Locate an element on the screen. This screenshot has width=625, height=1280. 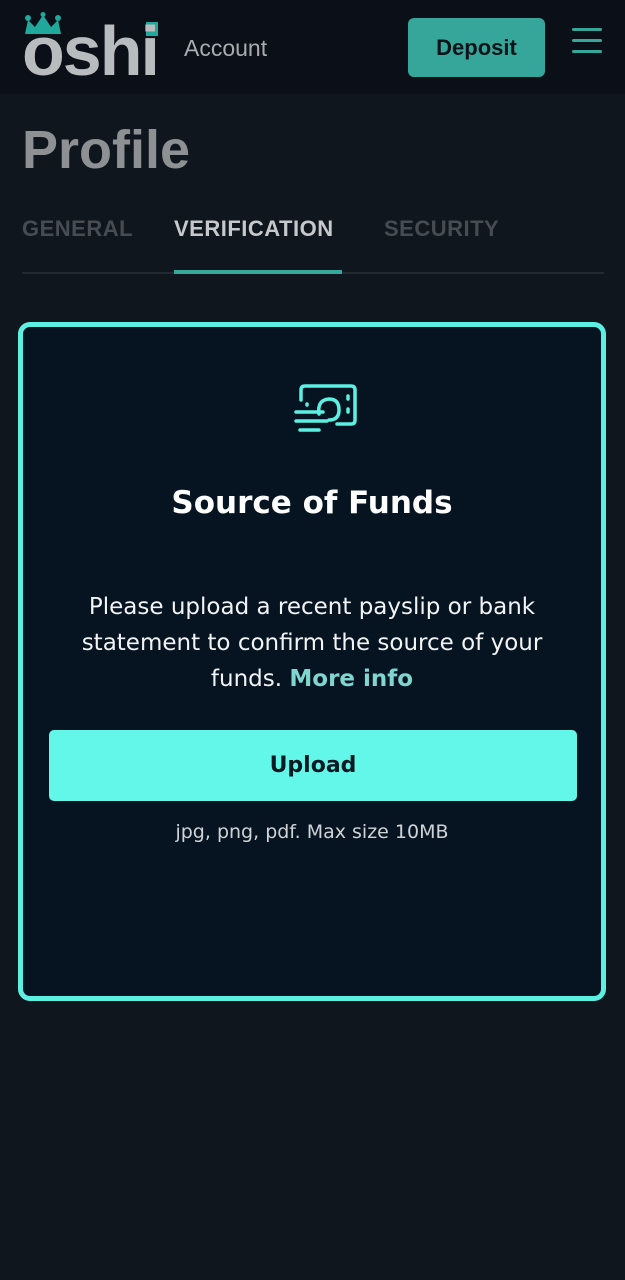
active-tab-indicator is located at coordinates (258, 272).